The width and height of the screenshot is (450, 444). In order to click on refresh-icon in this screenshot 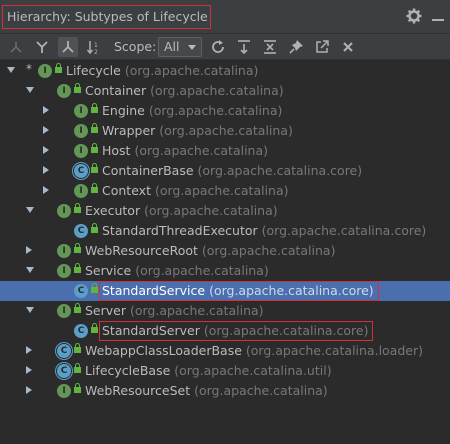, I will do `click(218, 47)`.